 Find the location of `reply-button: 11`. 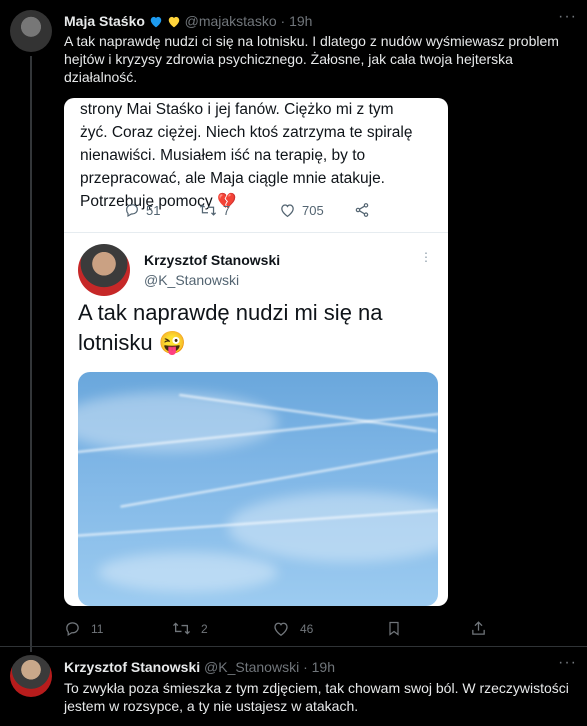

reply-button: 11 is located at coordinates (83, 628).